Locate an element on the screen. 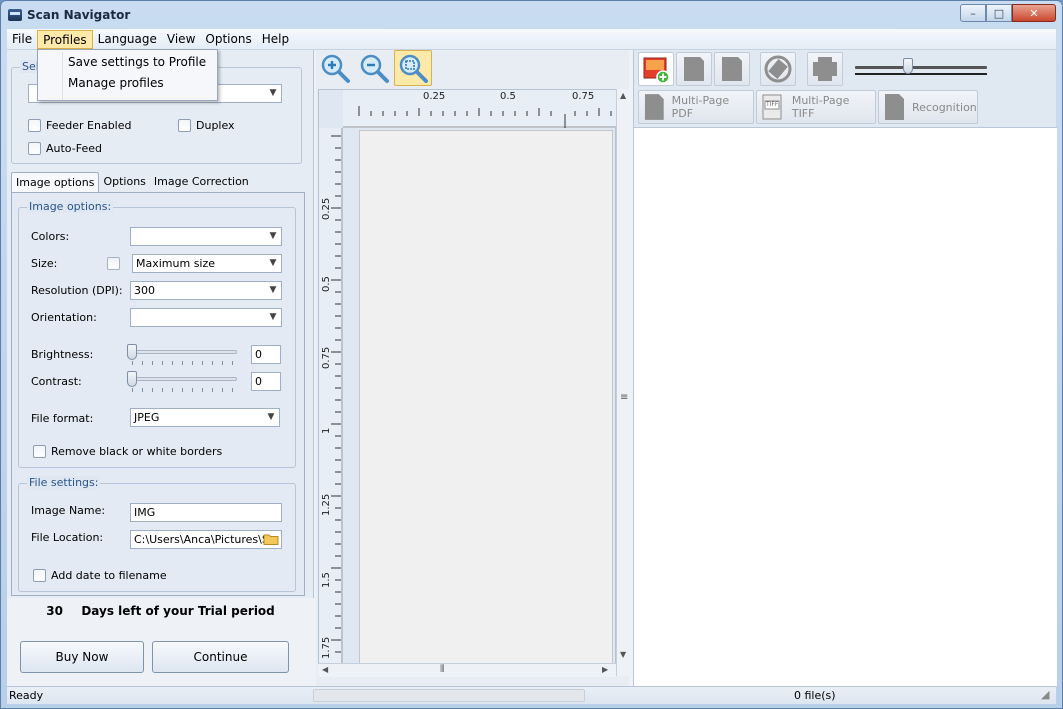  add-date-checkbox: Add date to filename is located at coordinates (100, 575).